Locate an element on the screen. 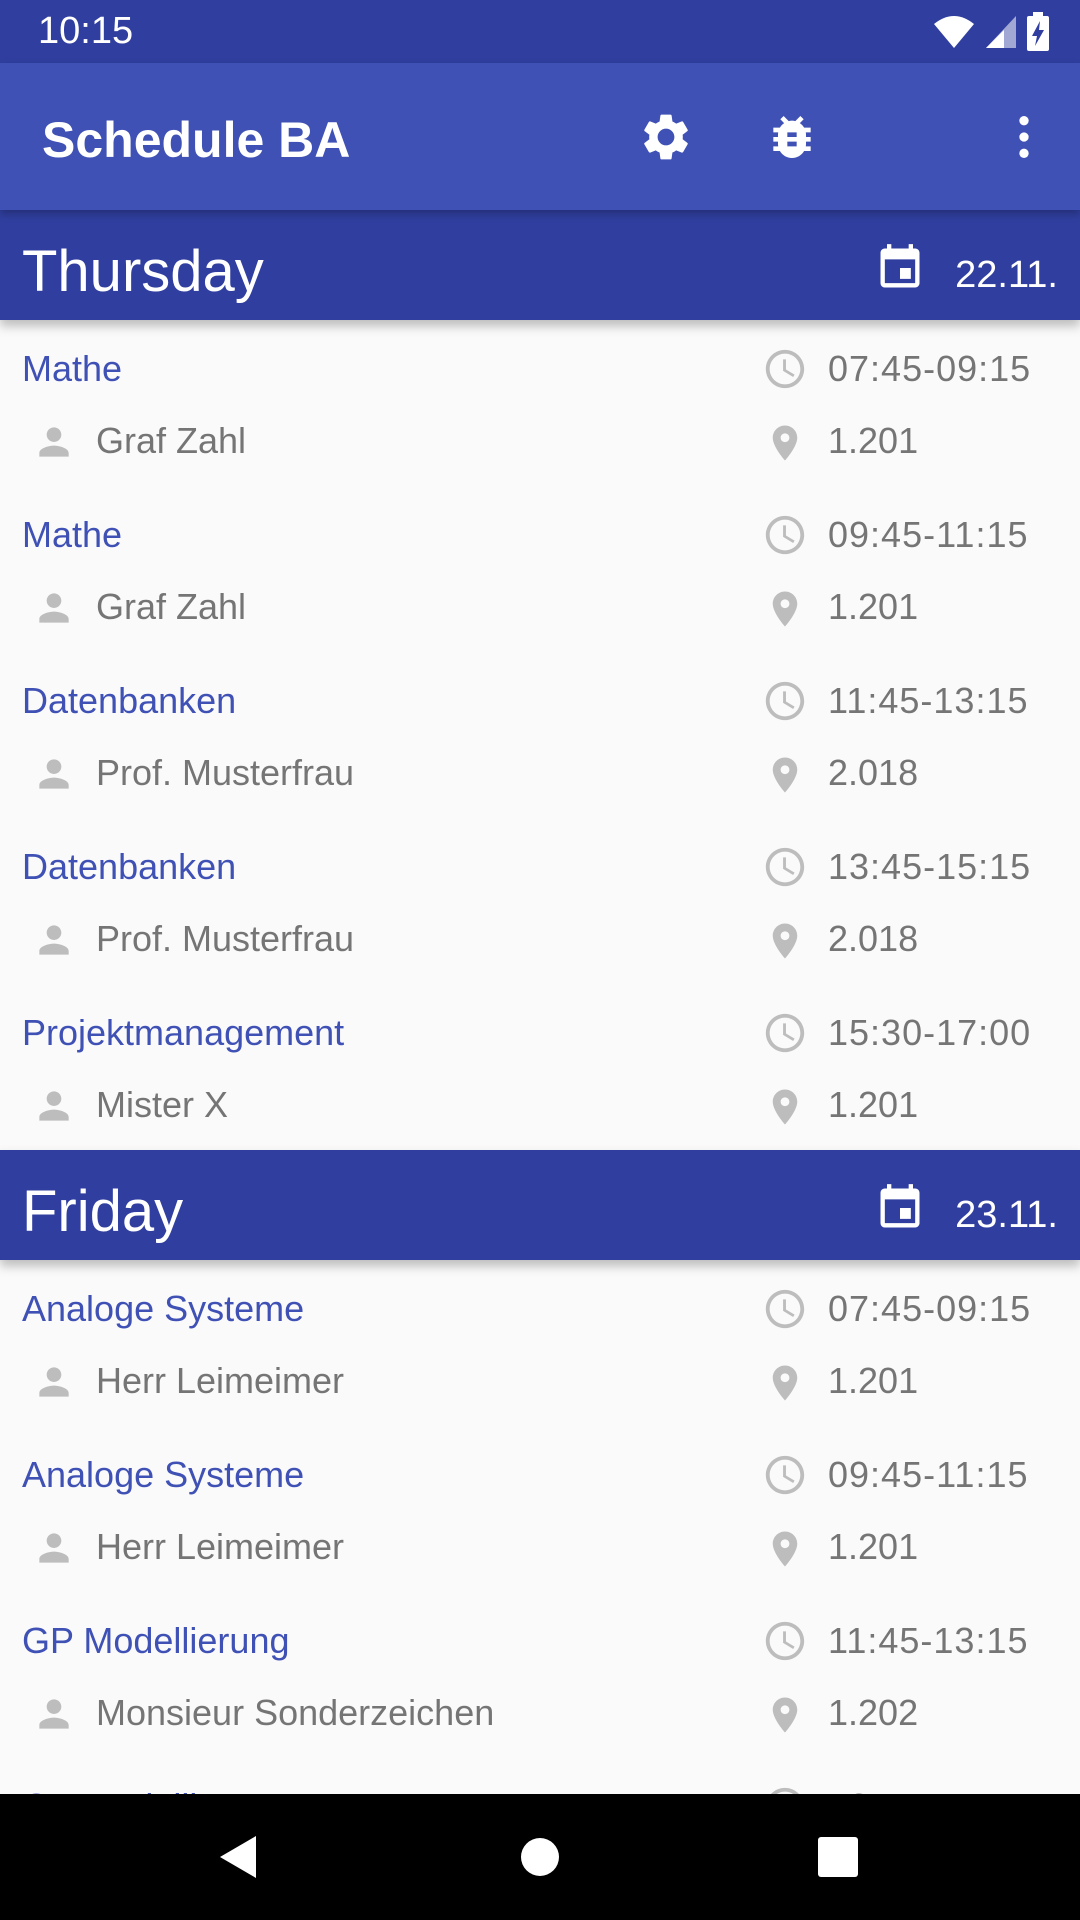  day-name: Thursday is located at coordinates (143, 271).